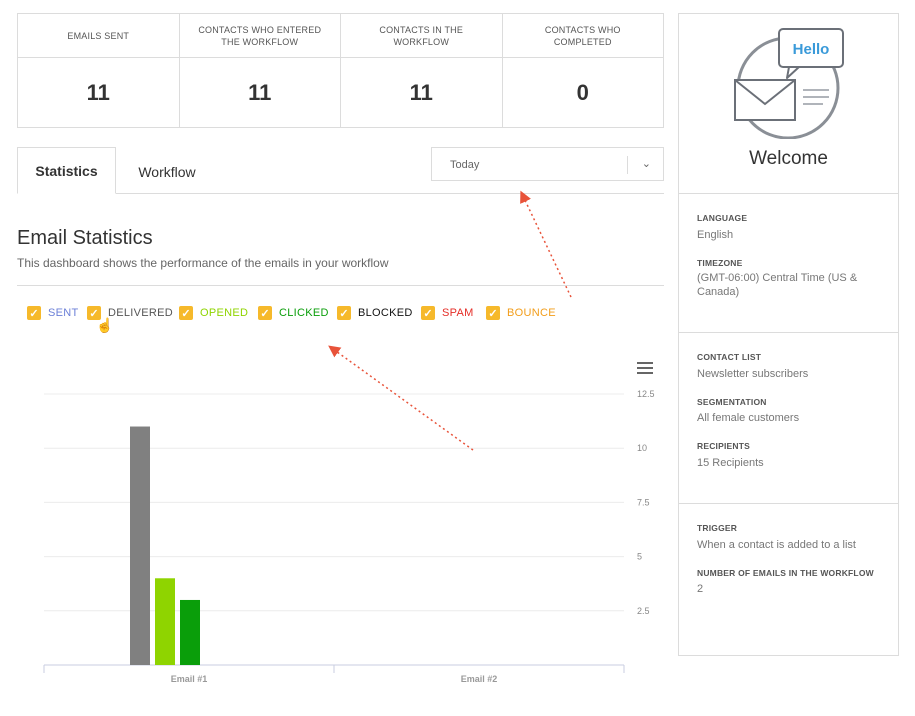  What do you see at coordinates (165, 621) in the screenshot?
I see `bar-opened` at bounding box center [165, 621].